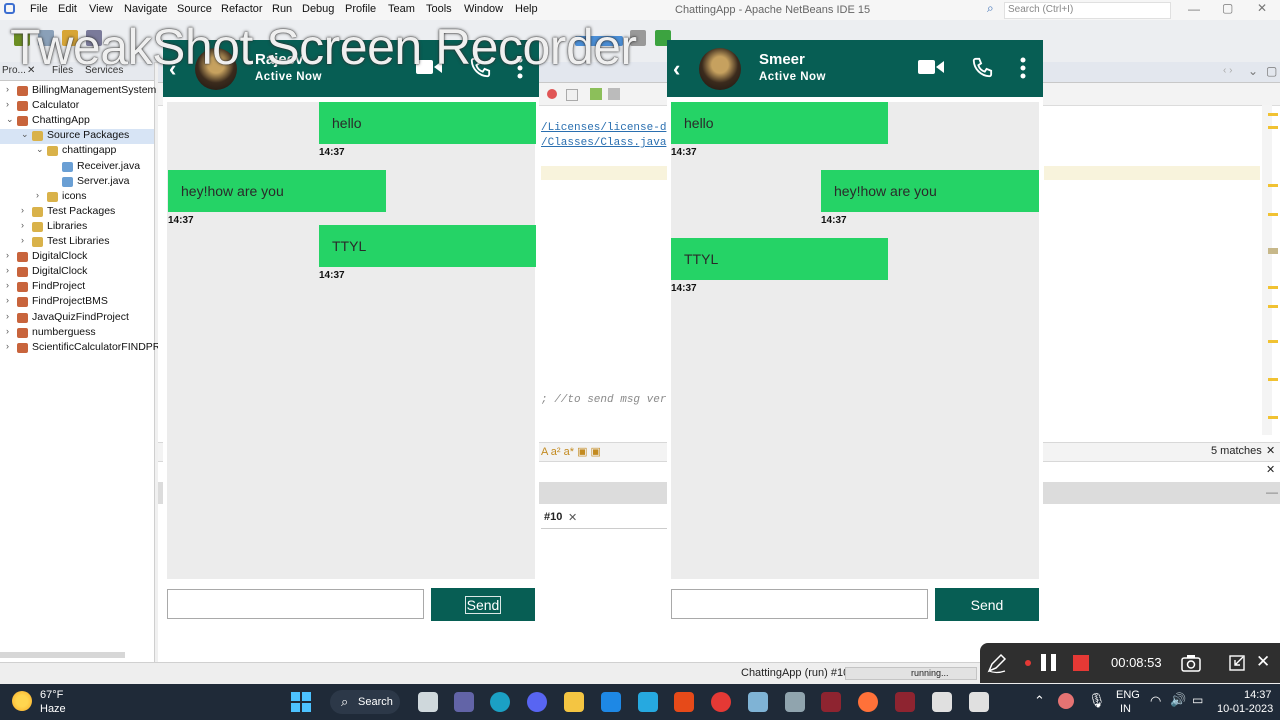 The image size is (1280, 720). I want to click on back-arrow-icon: ‹, so click(676, 69).